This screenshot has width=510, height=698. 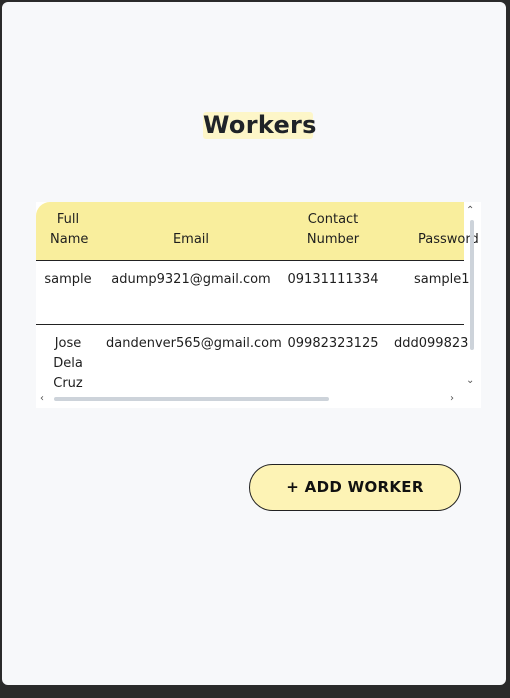 What do you see at coordinates (194, 343) in the screenshot?
I see `cell-email: dandenver565@gmail.com` at bounding box center [194, 343].